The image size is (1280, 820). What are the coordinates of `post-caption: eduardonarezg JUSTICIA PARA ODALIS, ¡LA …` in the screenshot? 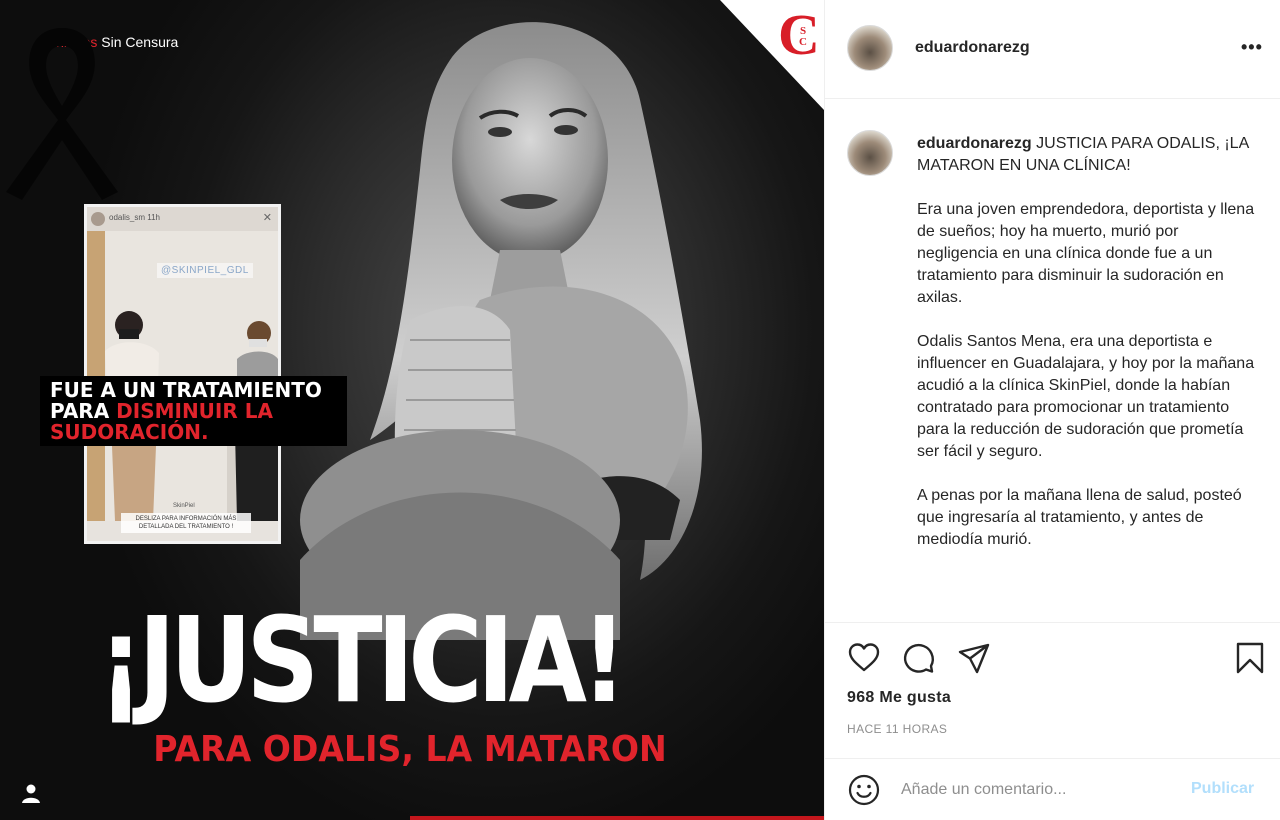 It's located at (1087, 353).